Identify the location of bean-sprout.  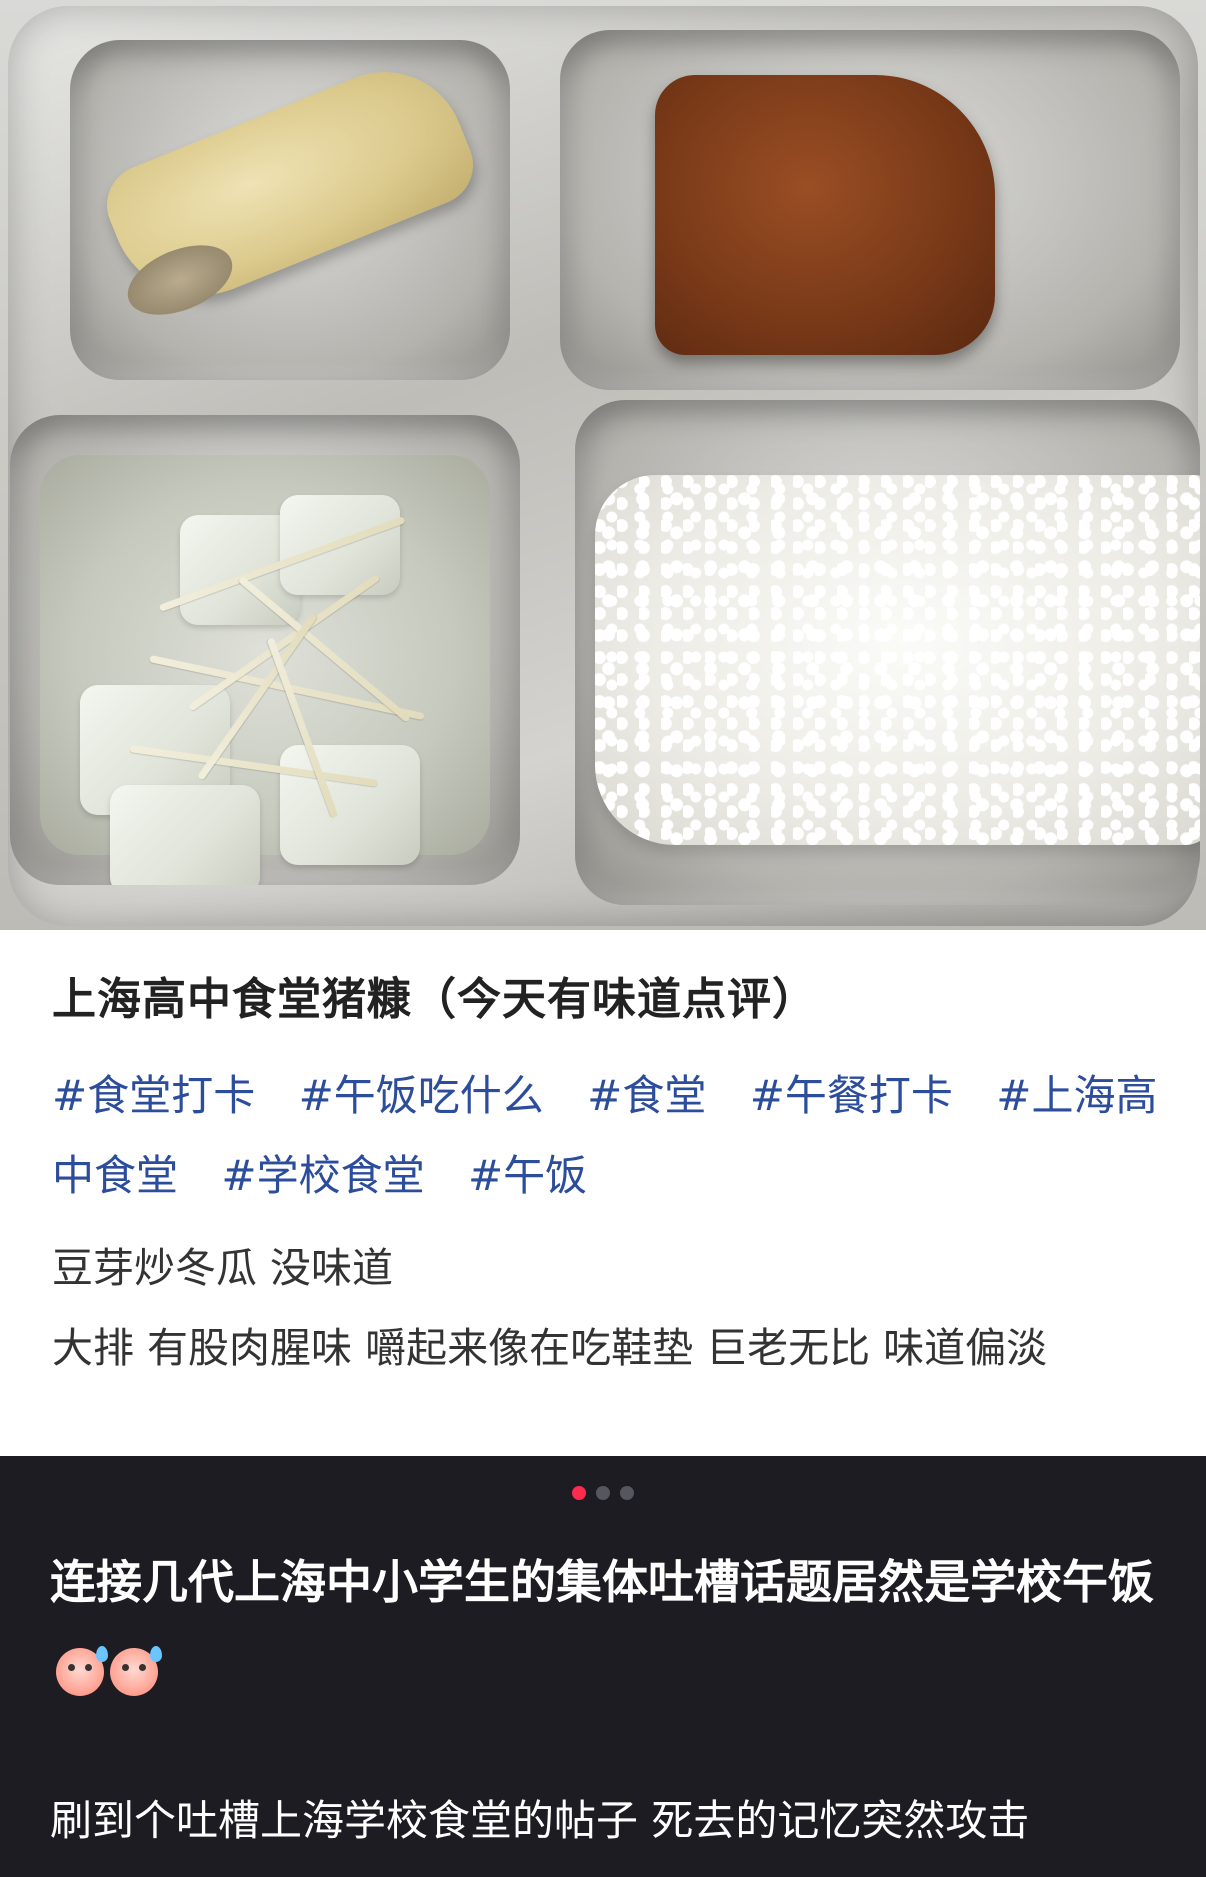
(324, 649).